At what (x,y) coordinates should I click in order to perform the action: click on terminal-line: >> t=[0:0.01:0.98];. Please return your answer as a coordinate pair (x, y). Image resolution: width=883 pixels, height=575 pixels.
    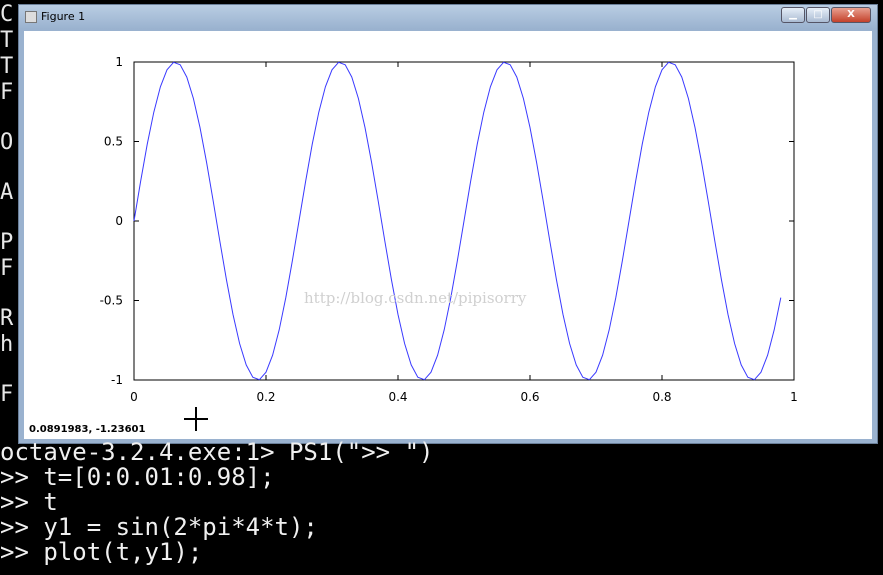
    Looking at the image, I should click on (137, 477).